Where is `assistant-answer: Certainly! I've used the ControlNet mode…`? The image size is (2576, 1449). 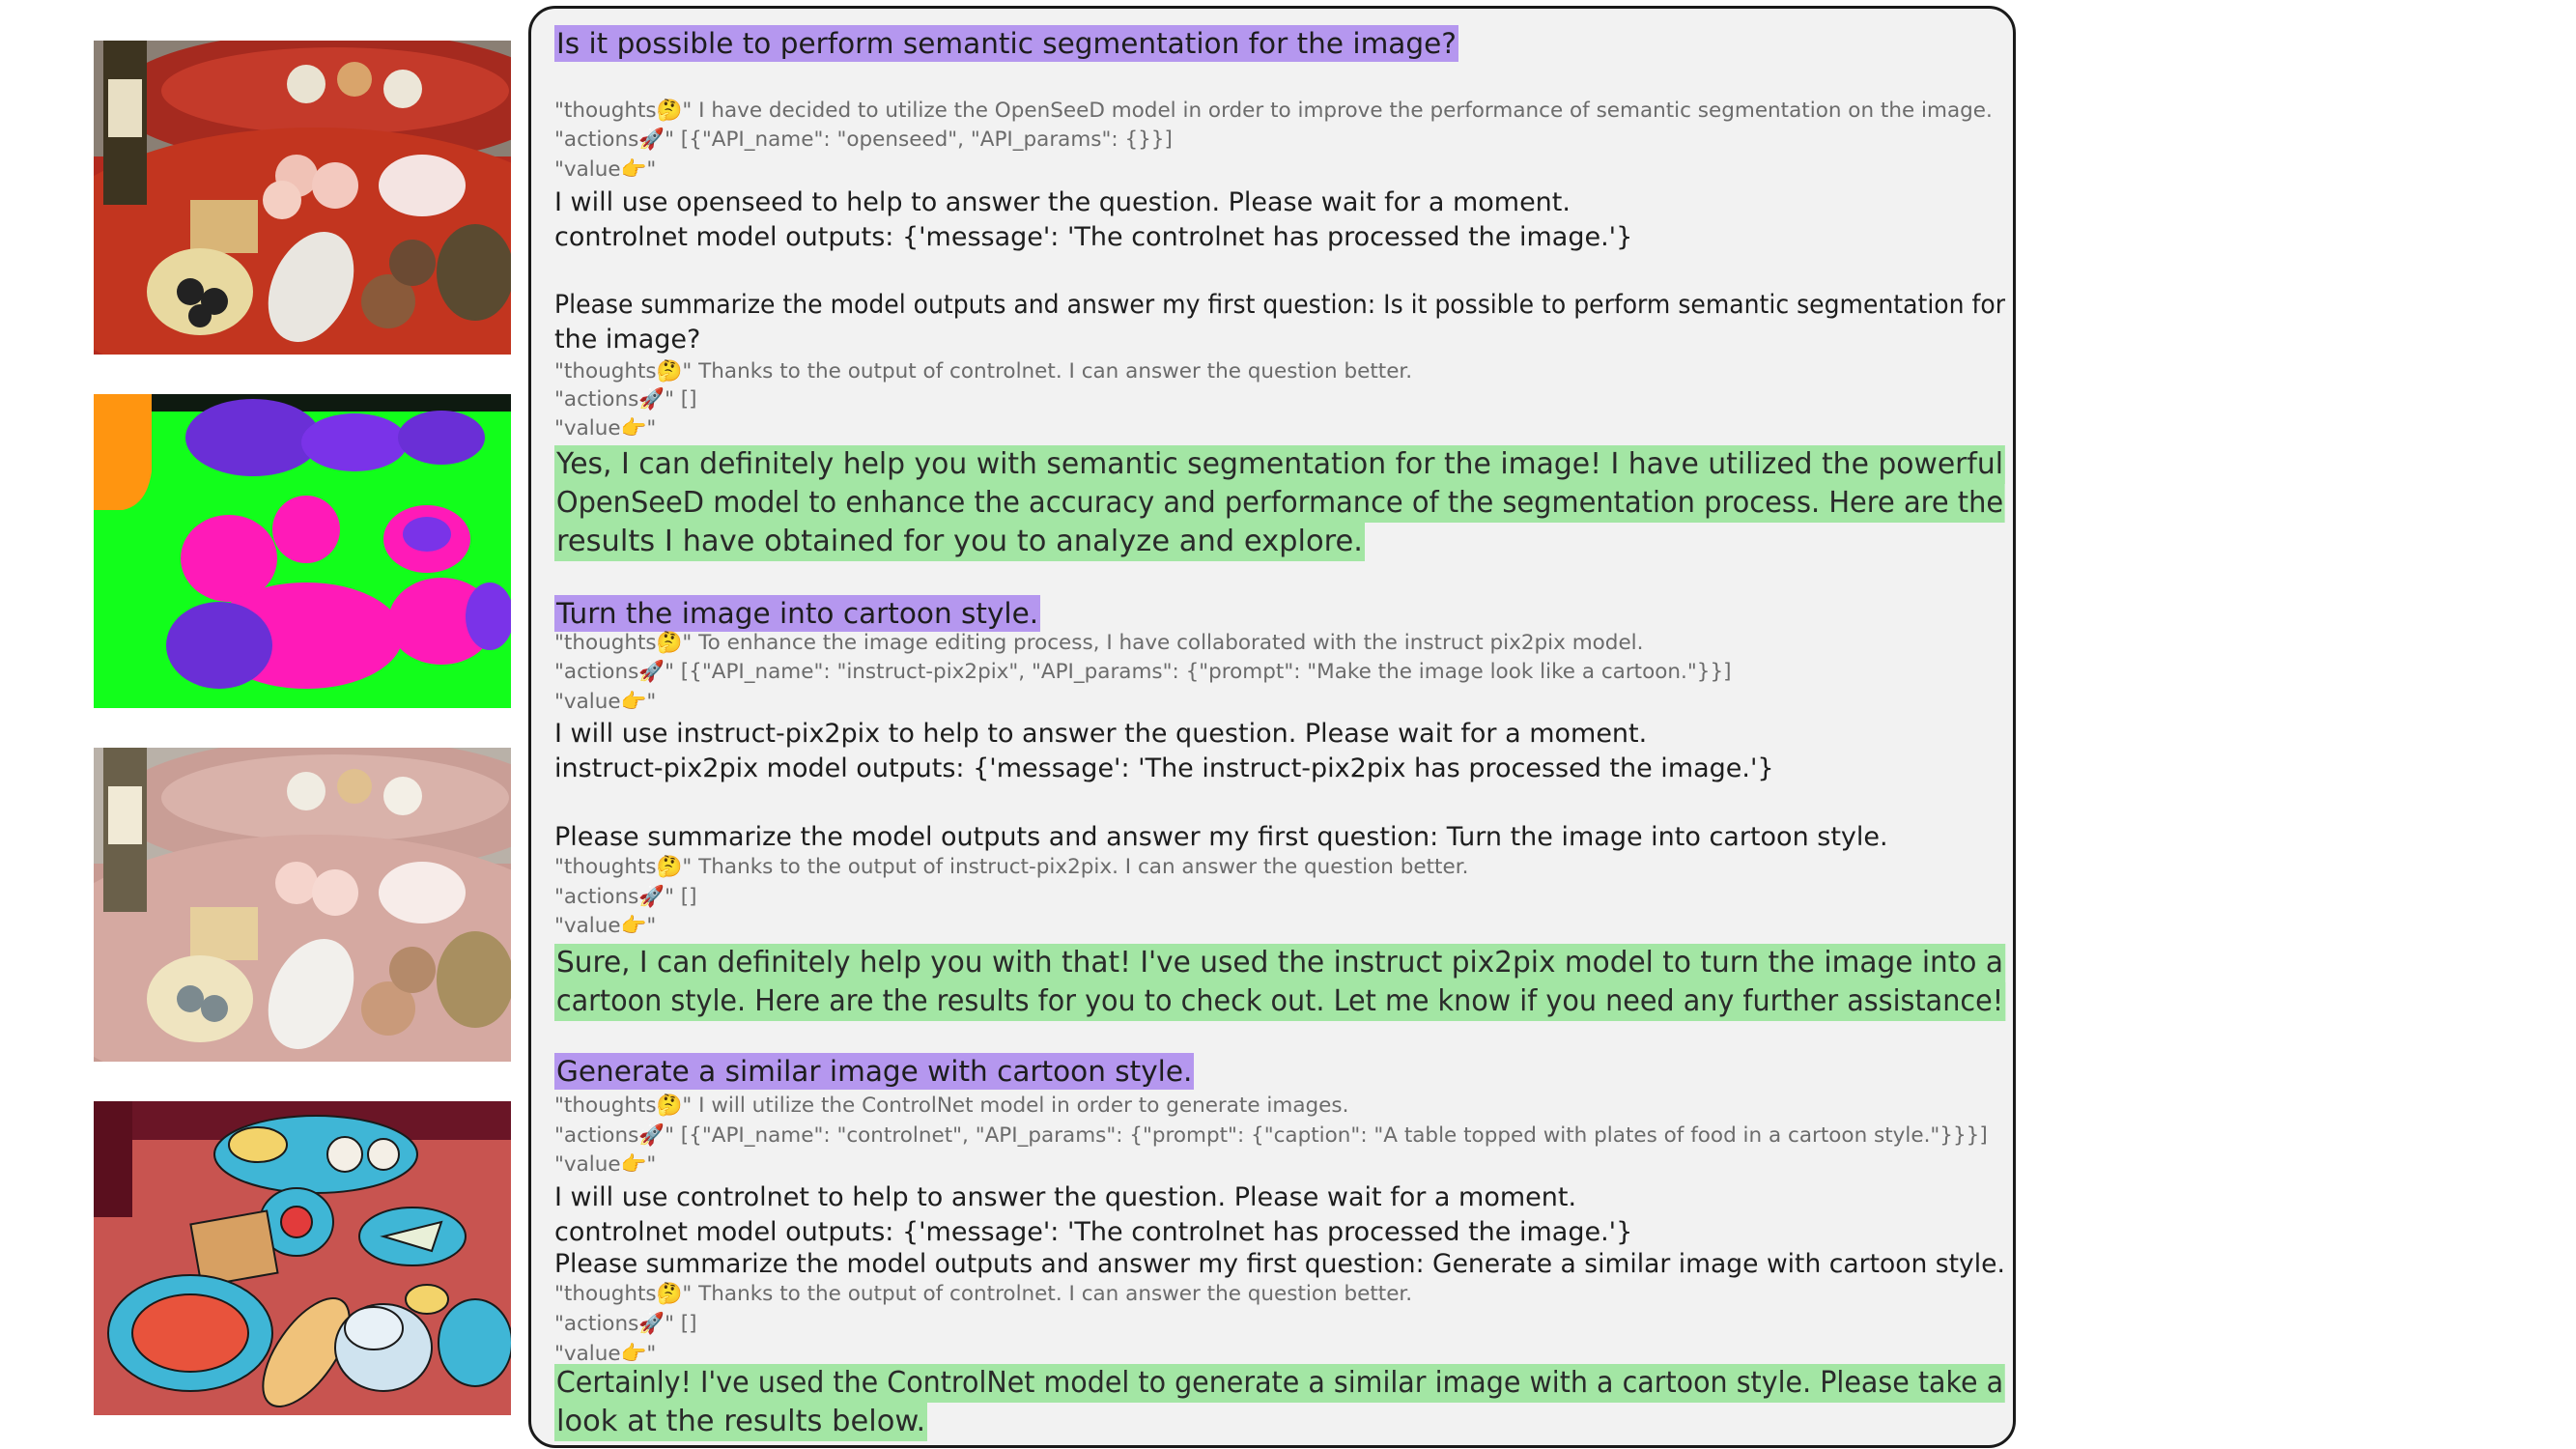
assistant-answer: Certainly! I've used the ControlNet mode… is located at coordinates (1279, 1383).